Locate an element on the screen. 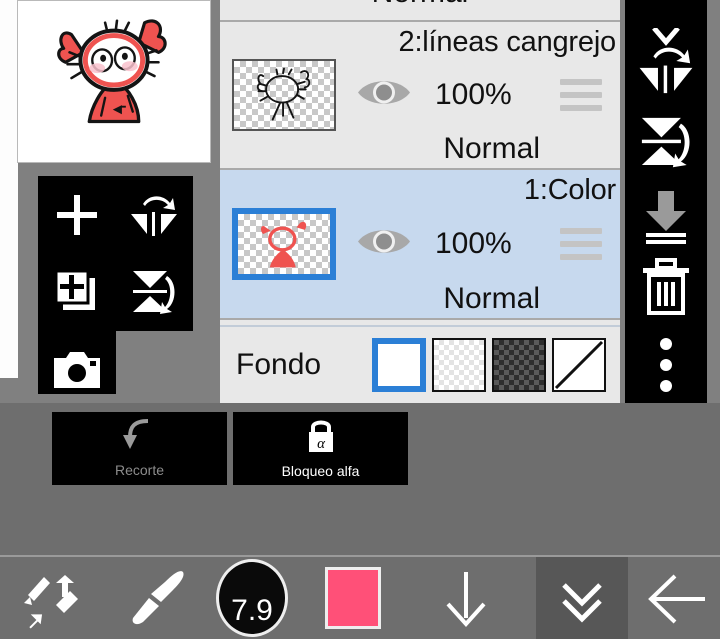 Image resolution: width=720 pixels, height=639 pixels. background-option-none is located at coordinates (579, 365).